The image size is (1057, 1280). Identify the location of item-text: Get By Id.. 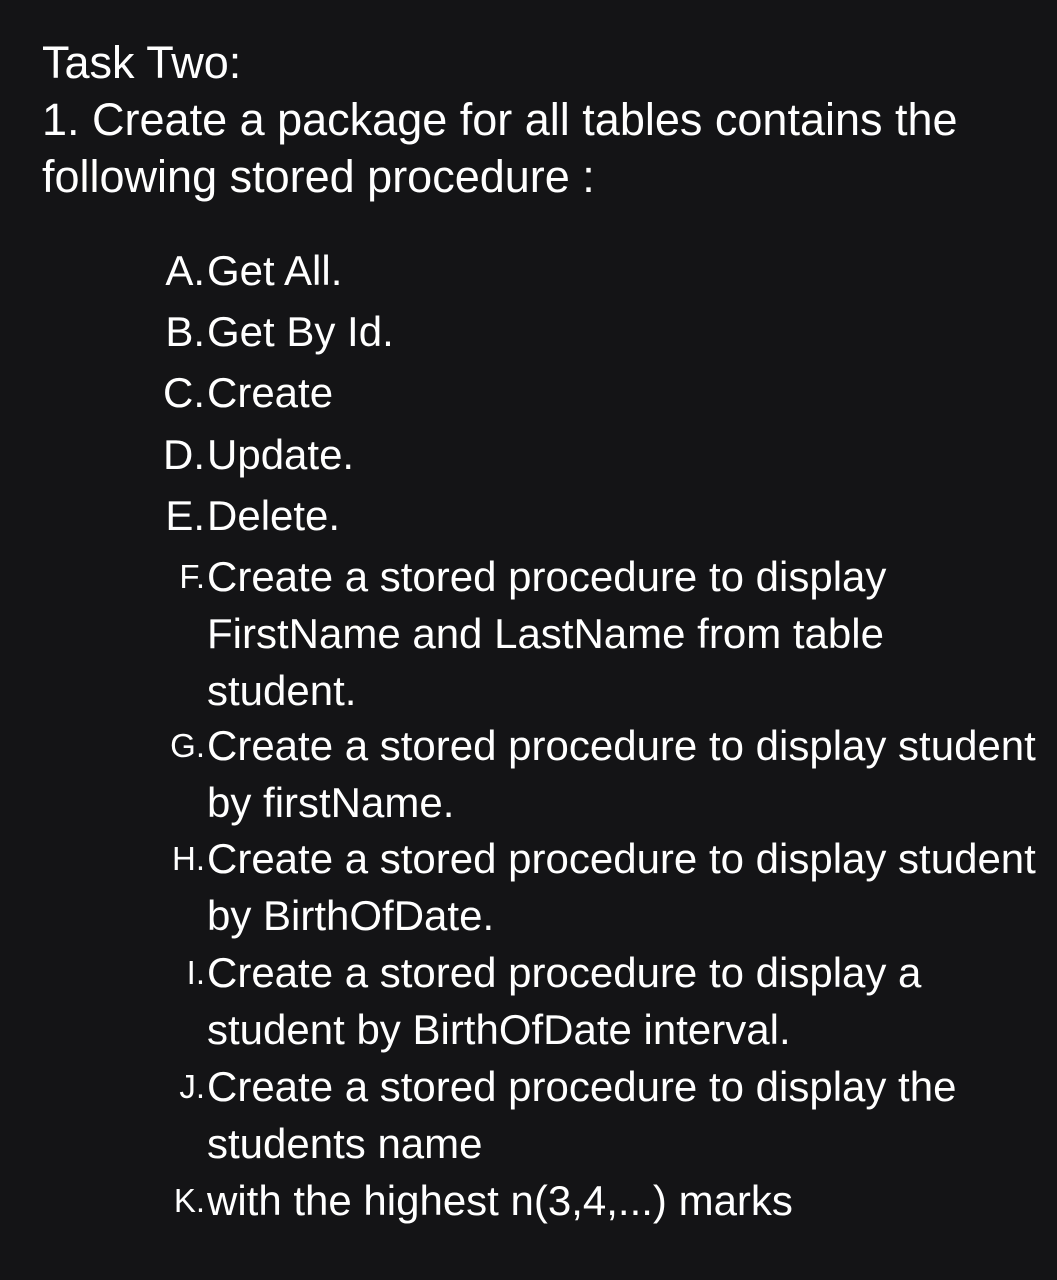
(300, 331).